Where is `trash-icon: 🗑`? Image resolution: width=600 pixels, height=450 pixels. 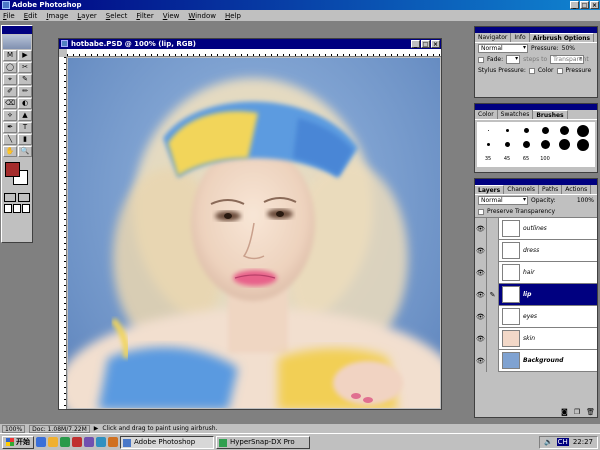 trash-icon: 🗑 is located at coordinates (590, 412).